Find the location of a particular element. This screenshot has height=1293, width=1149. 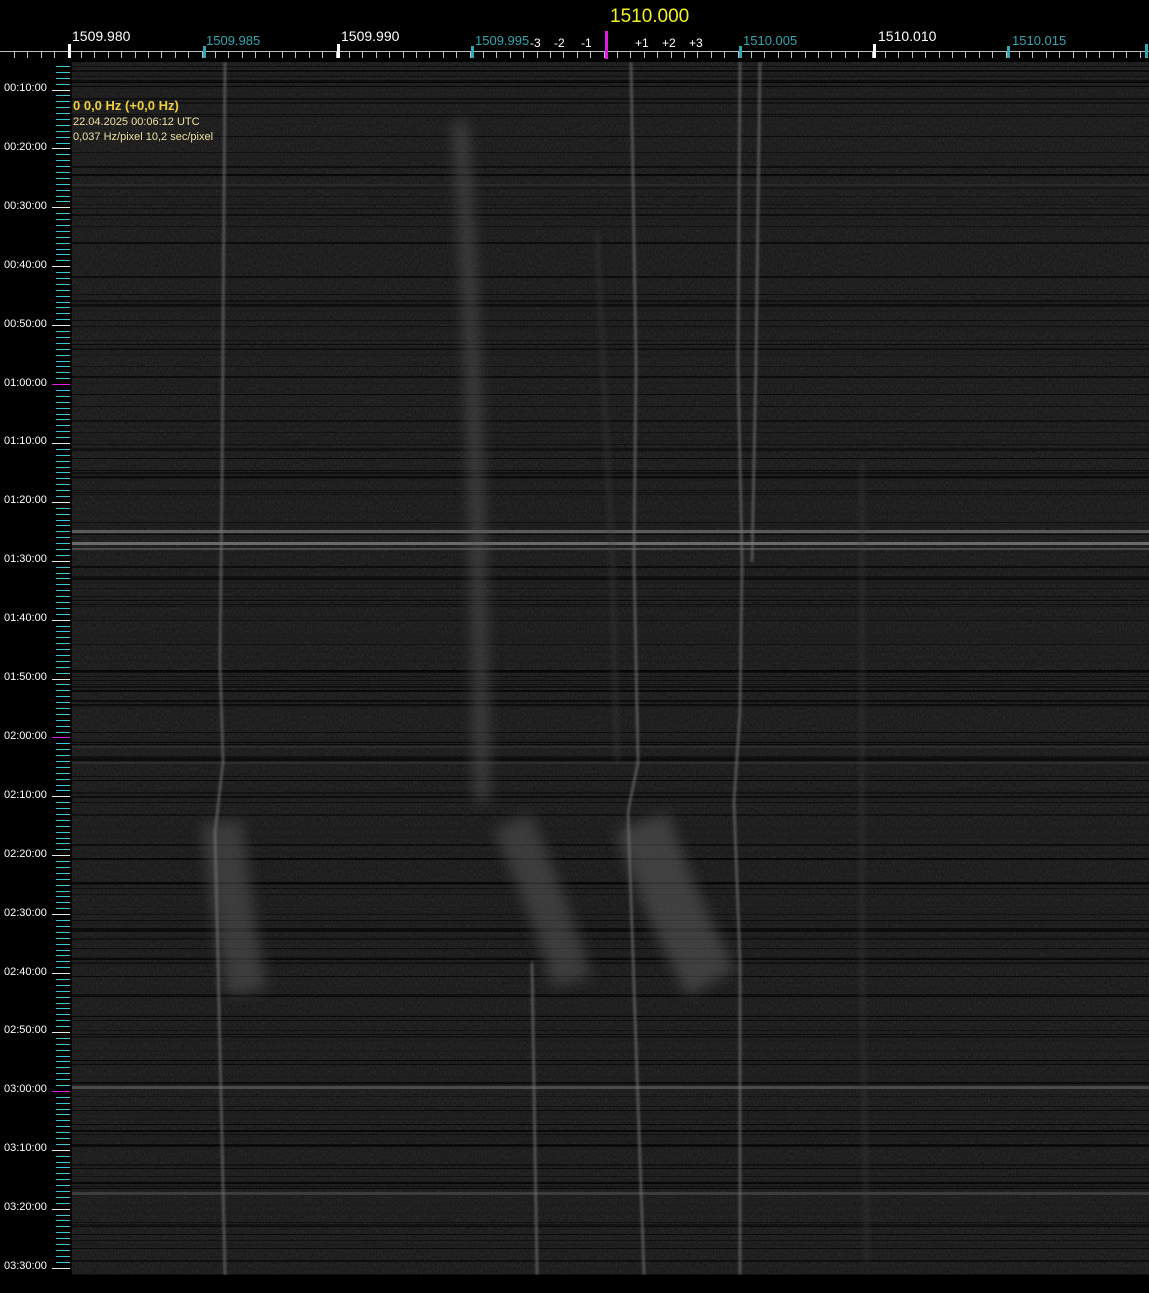

time-label: 00:40:00 is located at coordinates (25, 264).